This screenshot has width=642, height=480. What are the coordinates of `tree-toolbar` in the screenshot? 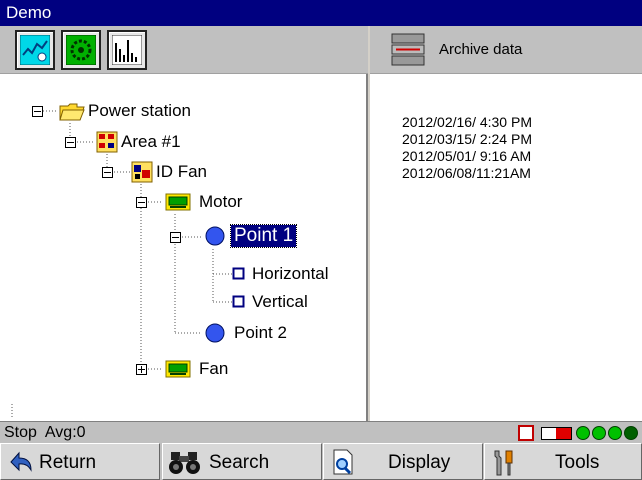 It's located at (184, 50).